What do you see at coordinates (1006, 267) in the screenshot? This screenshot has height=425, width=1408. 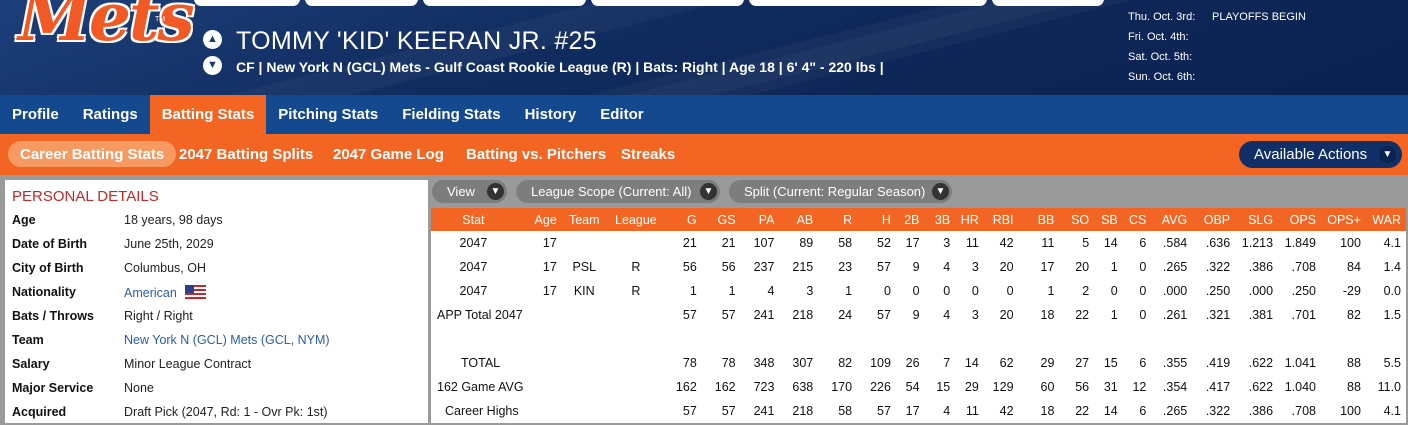 I see `table-cell: 20` at bounding box center [1006, 267].